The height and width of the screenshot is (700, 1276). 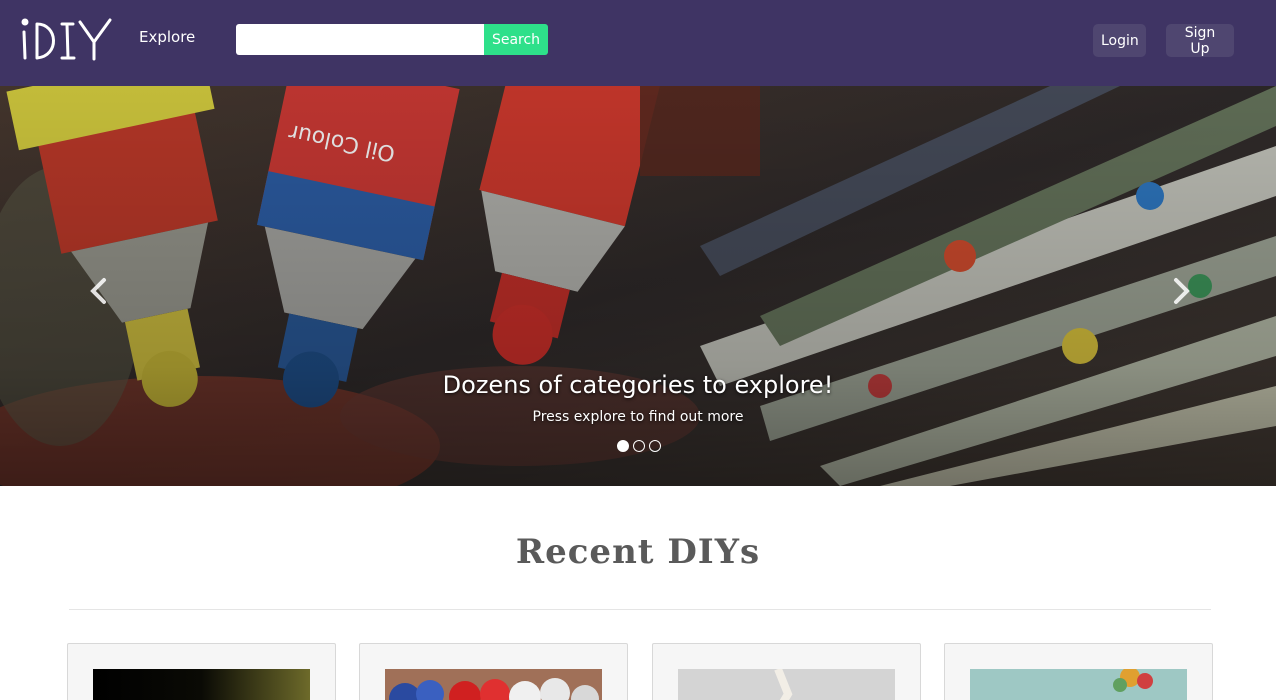 I want to click on chevron-right-icon, so click(x=1182, y=291).